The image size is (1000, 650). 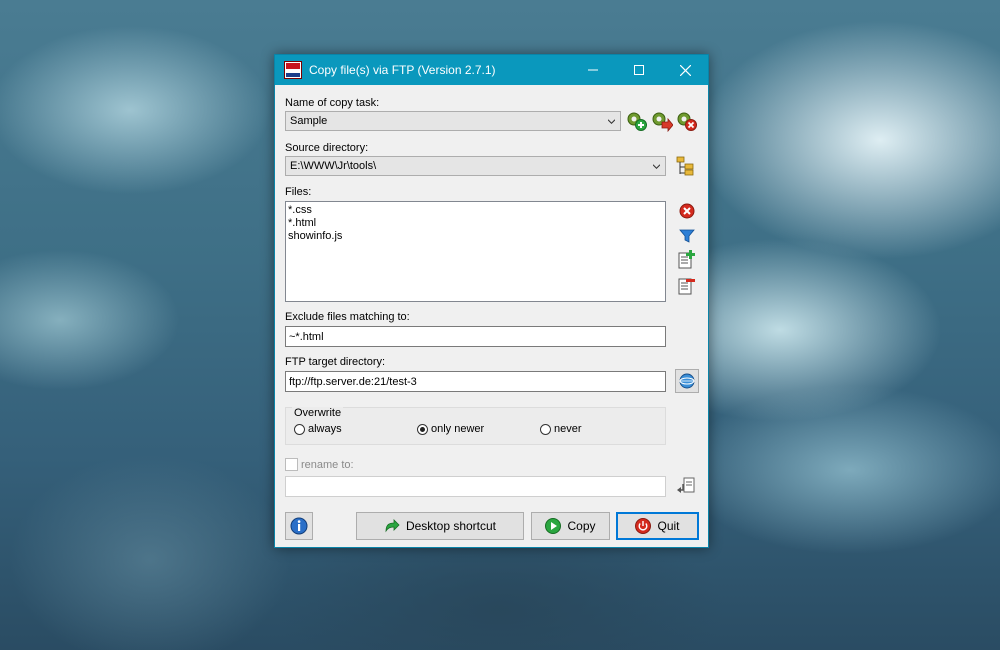 What do you see at coordinates (293, 70) in the screenshot?
I see `app-icon` at bounding box center [293, 70].